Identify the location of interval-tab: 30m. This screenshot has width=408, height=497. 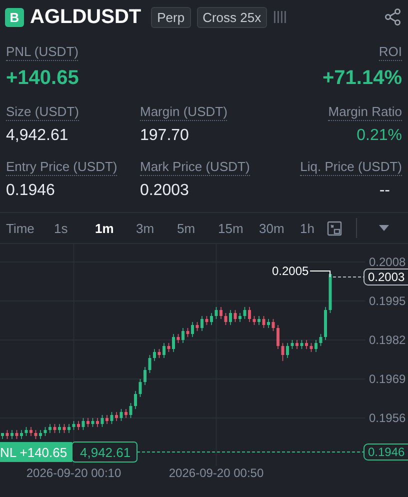
(279, 228).